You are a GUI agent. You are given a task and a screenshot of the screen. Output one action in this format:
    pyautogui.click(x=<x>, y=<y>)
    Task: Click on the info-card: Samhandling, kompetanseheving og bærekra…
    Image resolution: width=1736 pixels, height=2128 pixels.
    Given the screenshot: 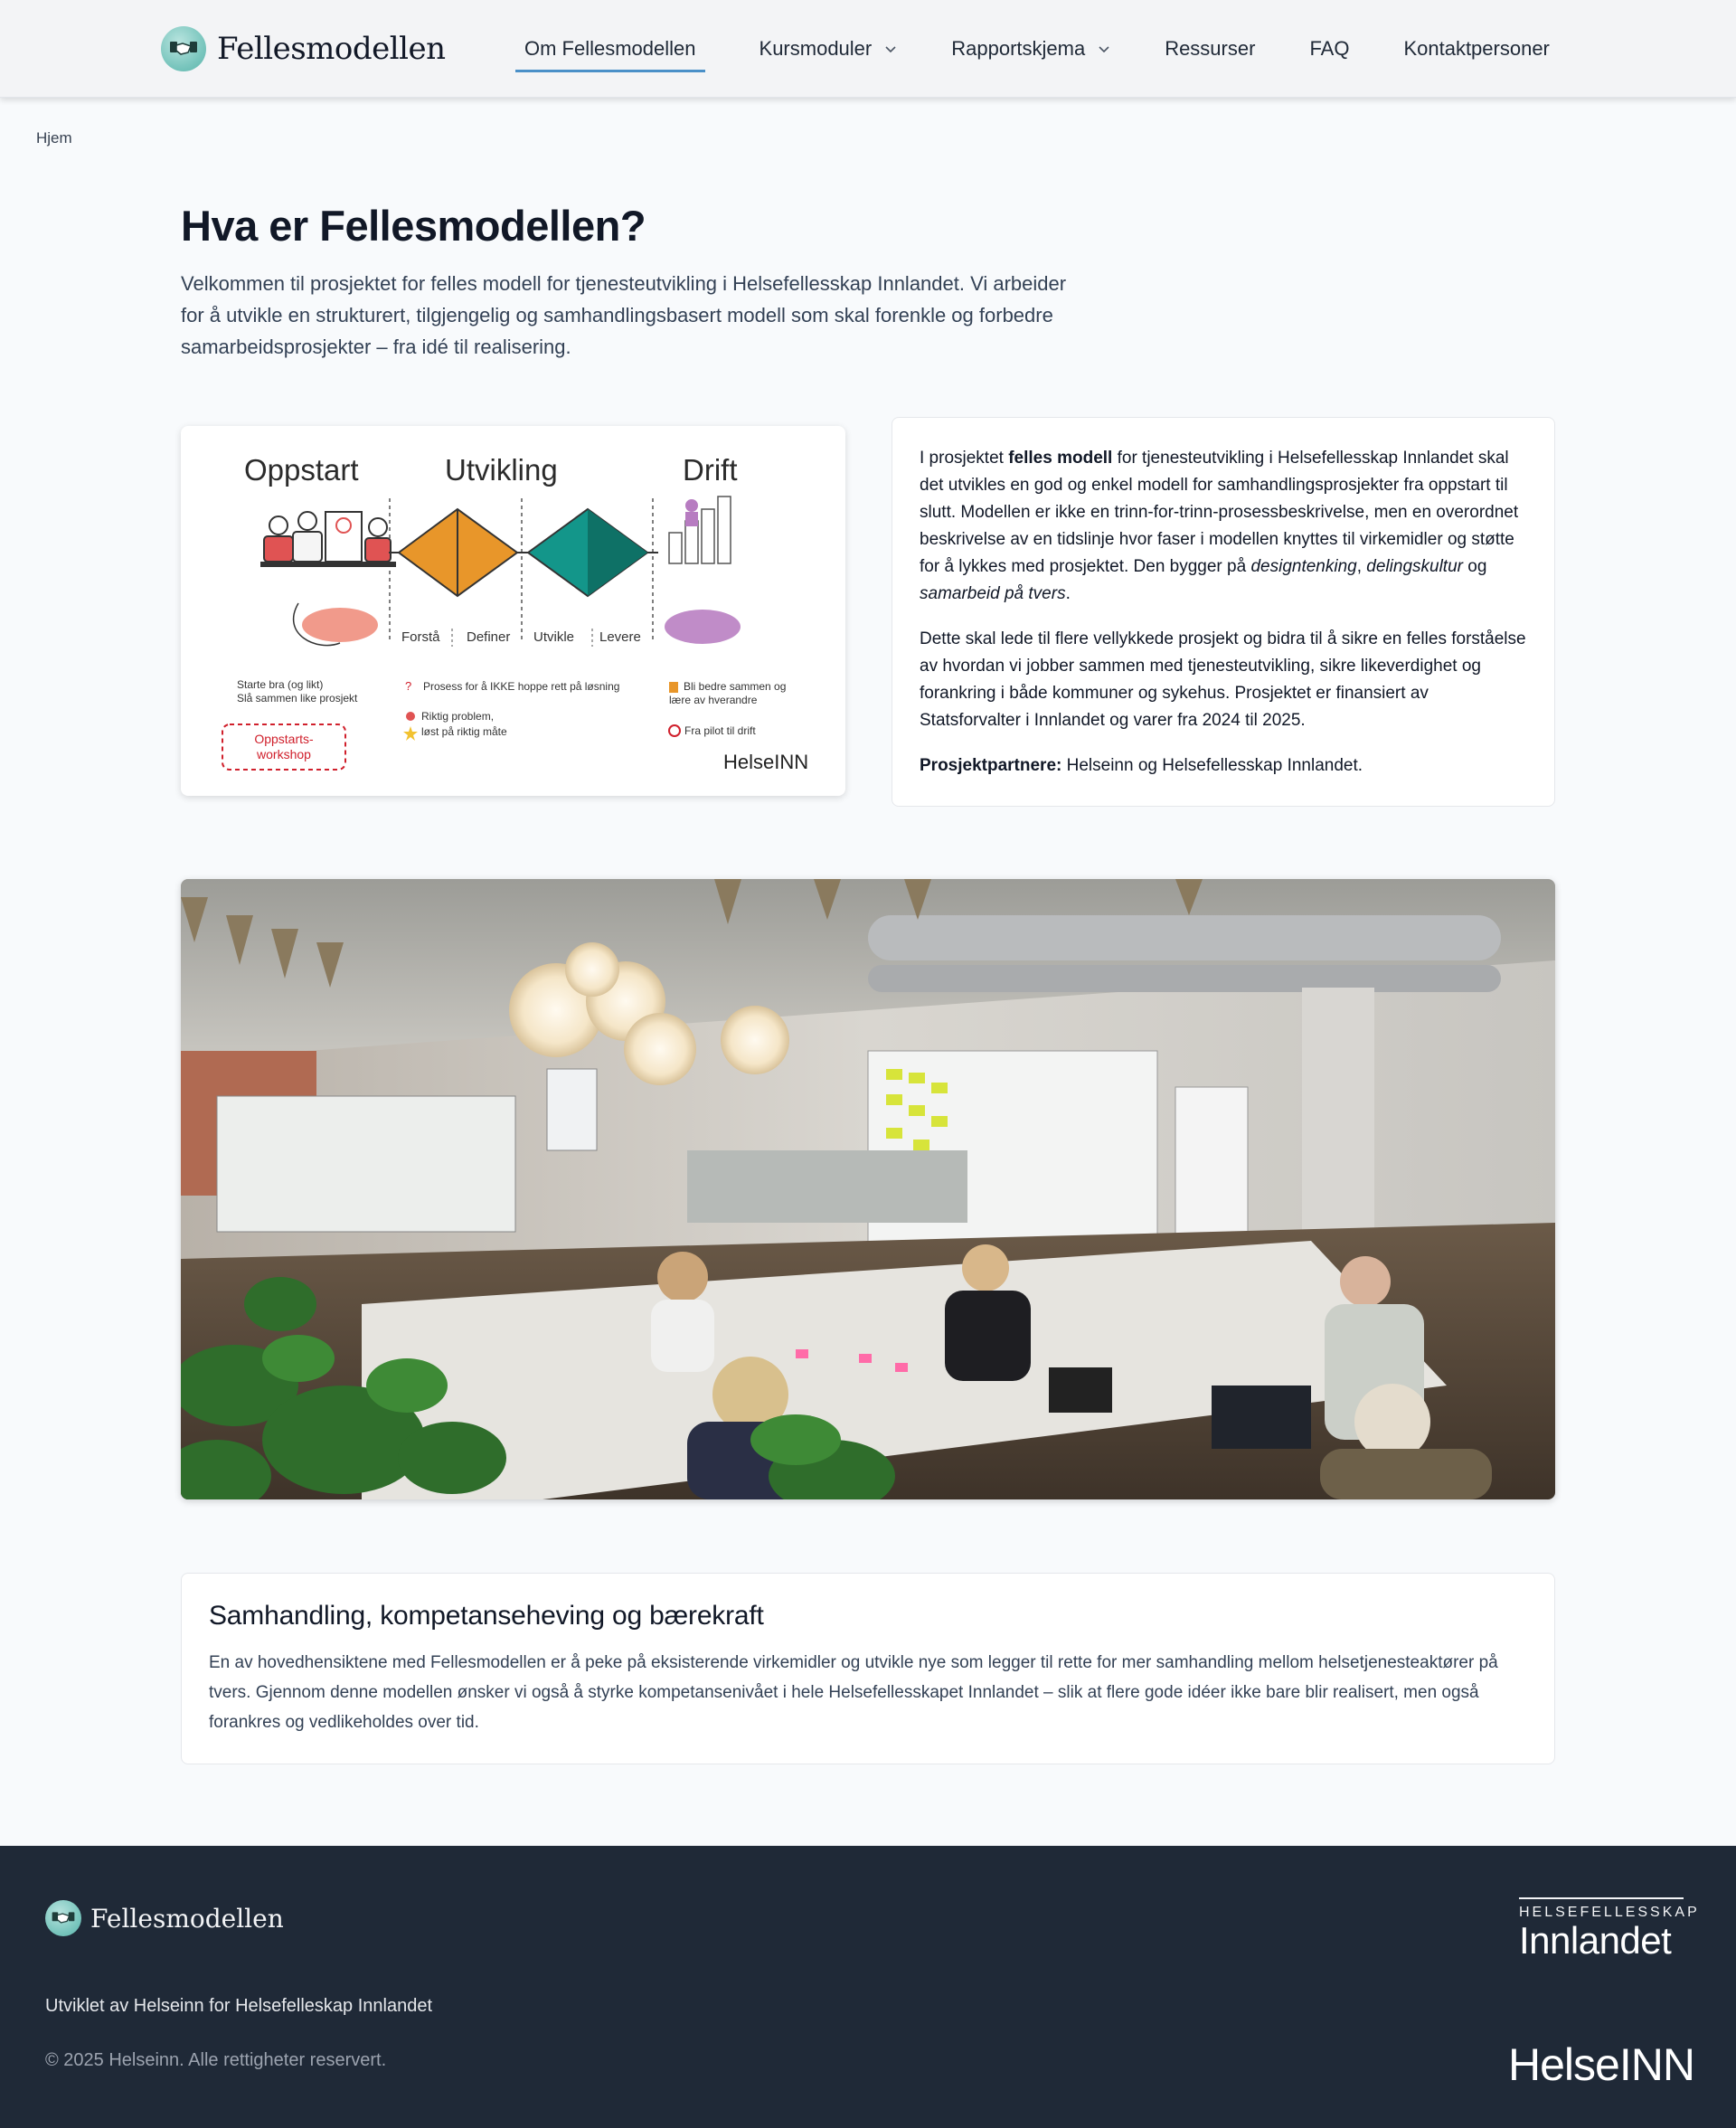 What is the action you would take?
    pyautogui.click(x=868, y=1668)
    